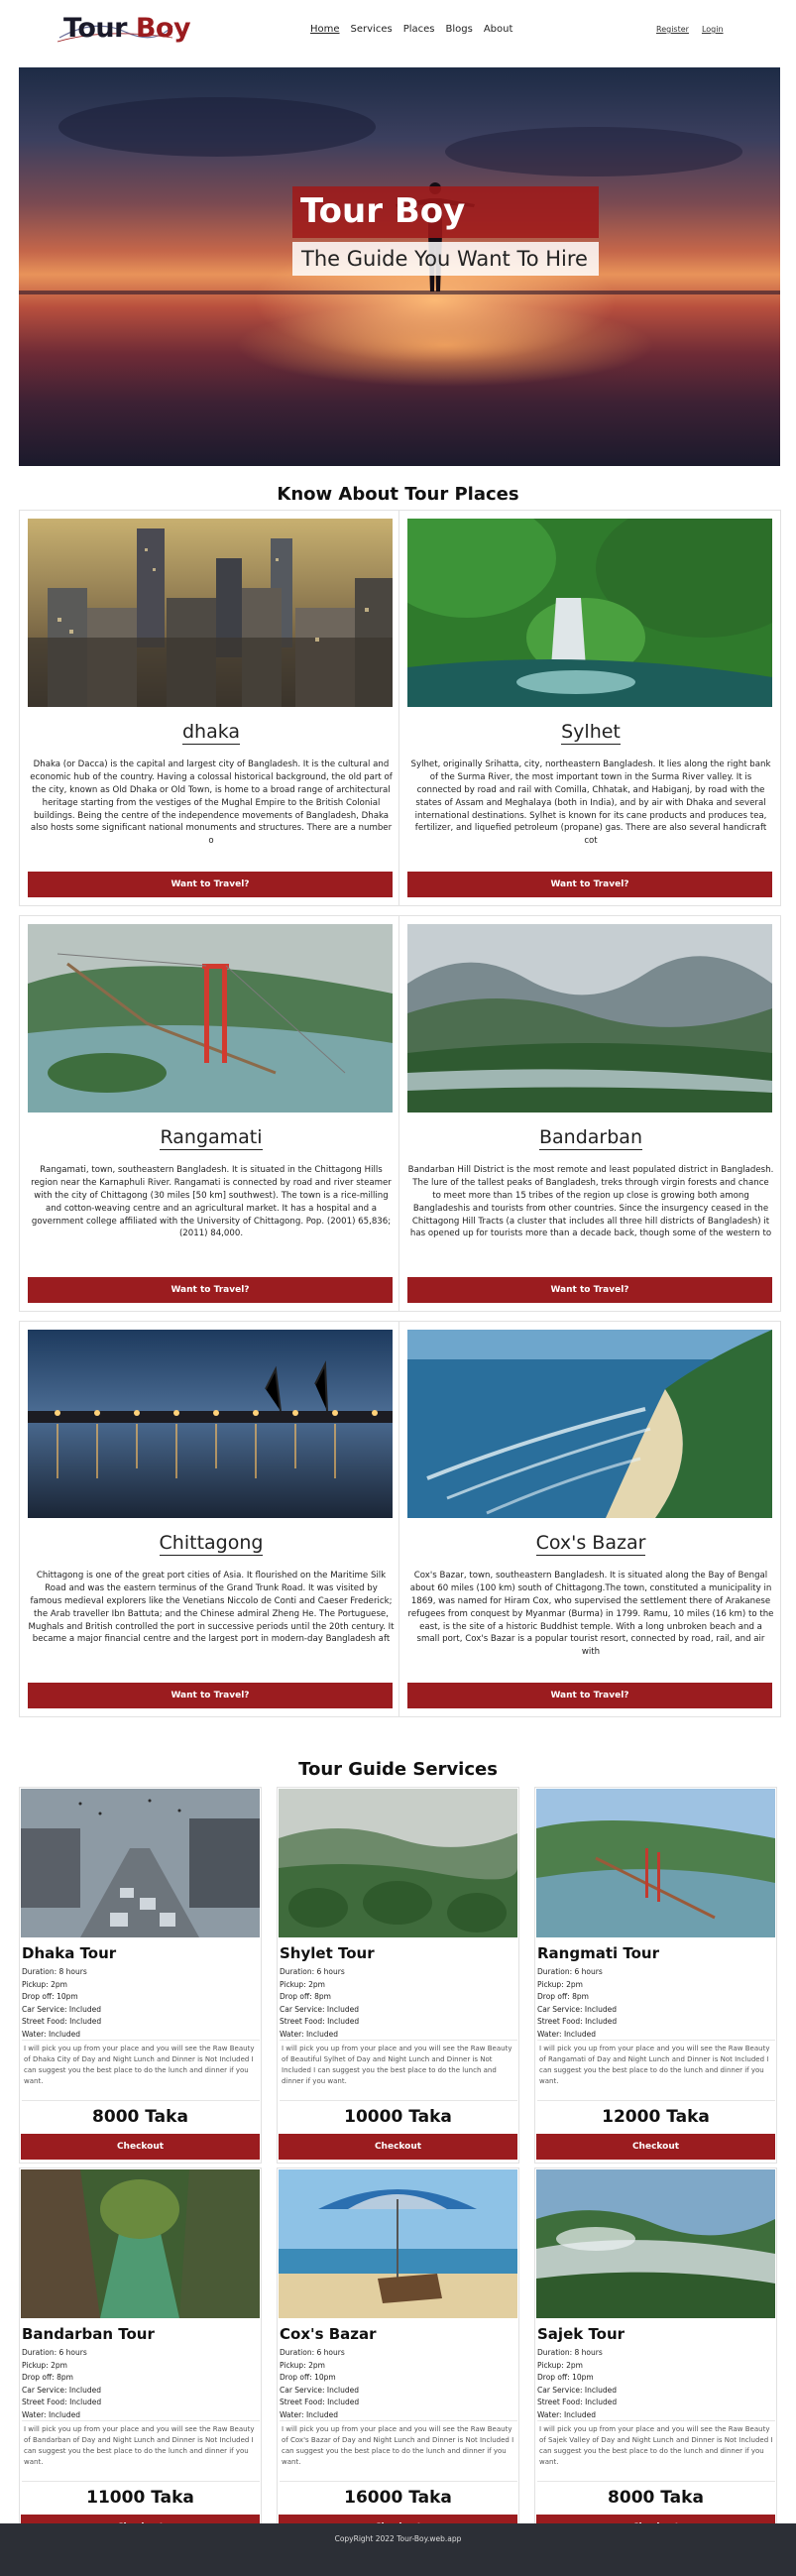 This screenshot has height=2576, width=796. I want to click on hero-title: Tour Boy, so click(383, 211).